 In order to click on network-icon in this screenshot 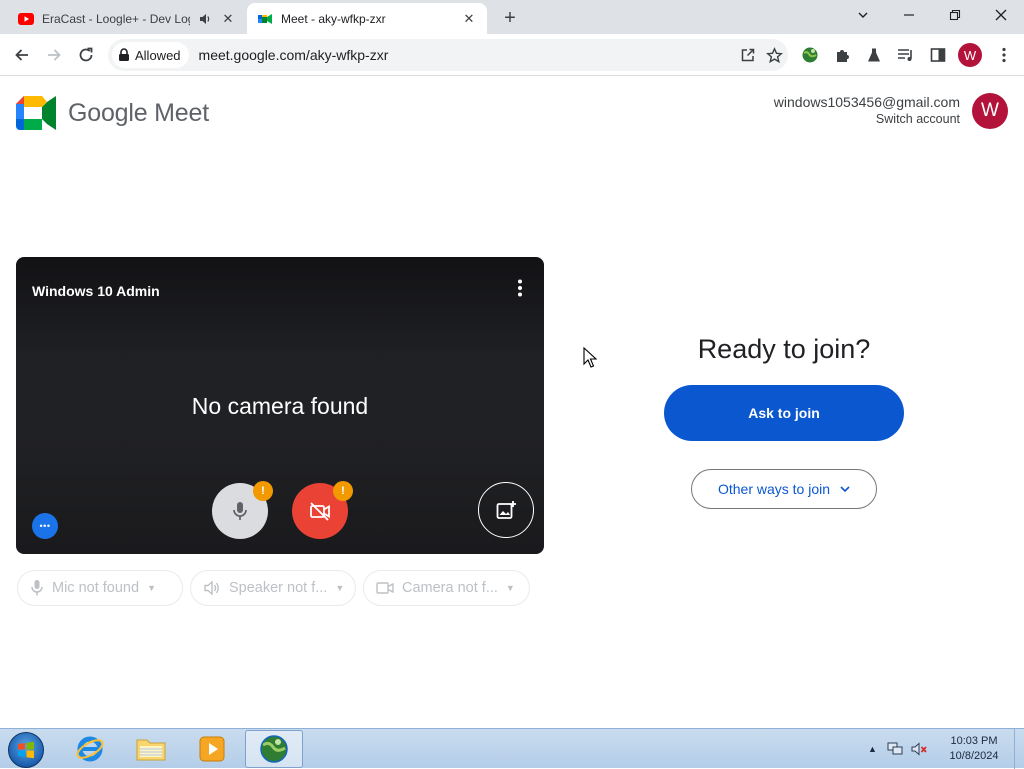, I will do `click(895, 749)`.